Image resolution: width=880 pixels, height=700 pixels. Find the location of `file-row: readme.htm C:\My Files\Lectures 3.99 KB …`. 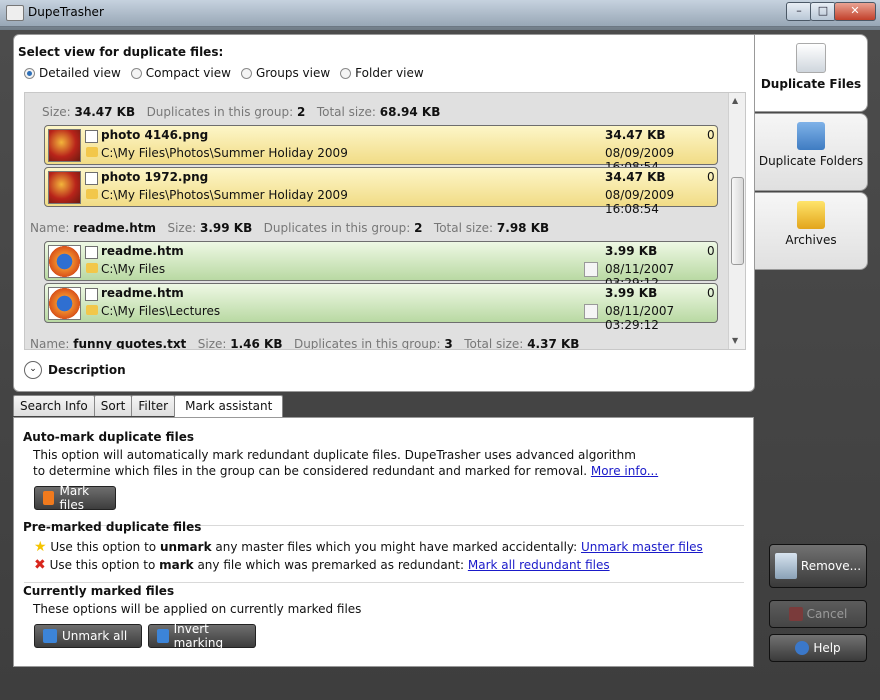

file-row: readme.htm C:\My Files\Lectures 3.99 KB … is located at coordinates (381, 307).